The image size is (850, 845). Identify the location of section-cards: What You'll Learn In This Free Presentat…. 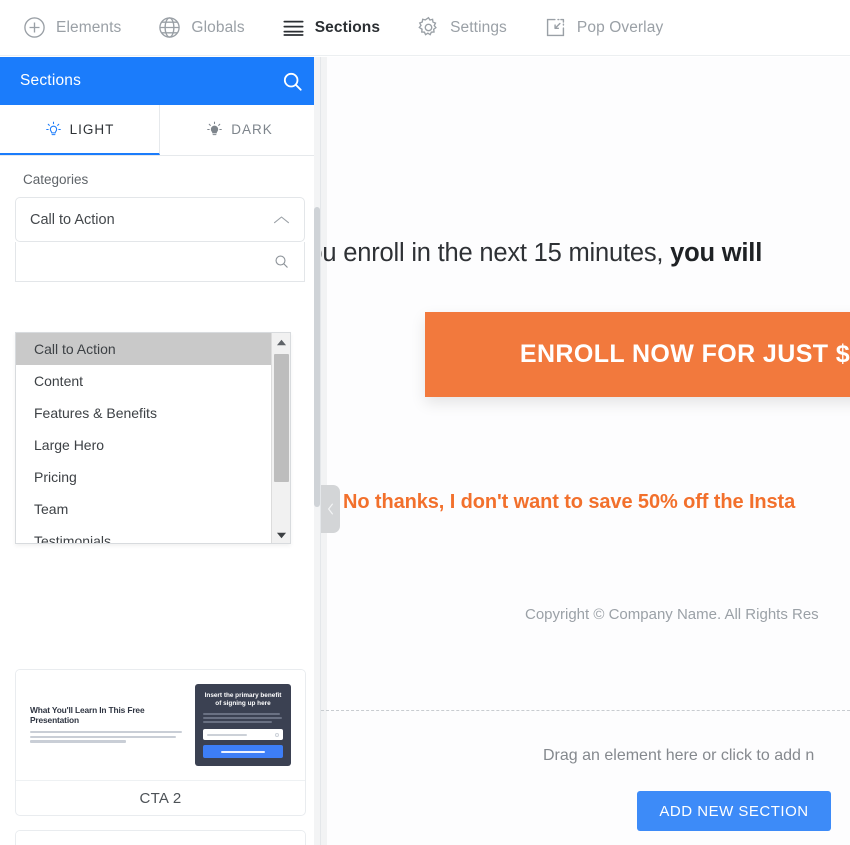
(160, 757).